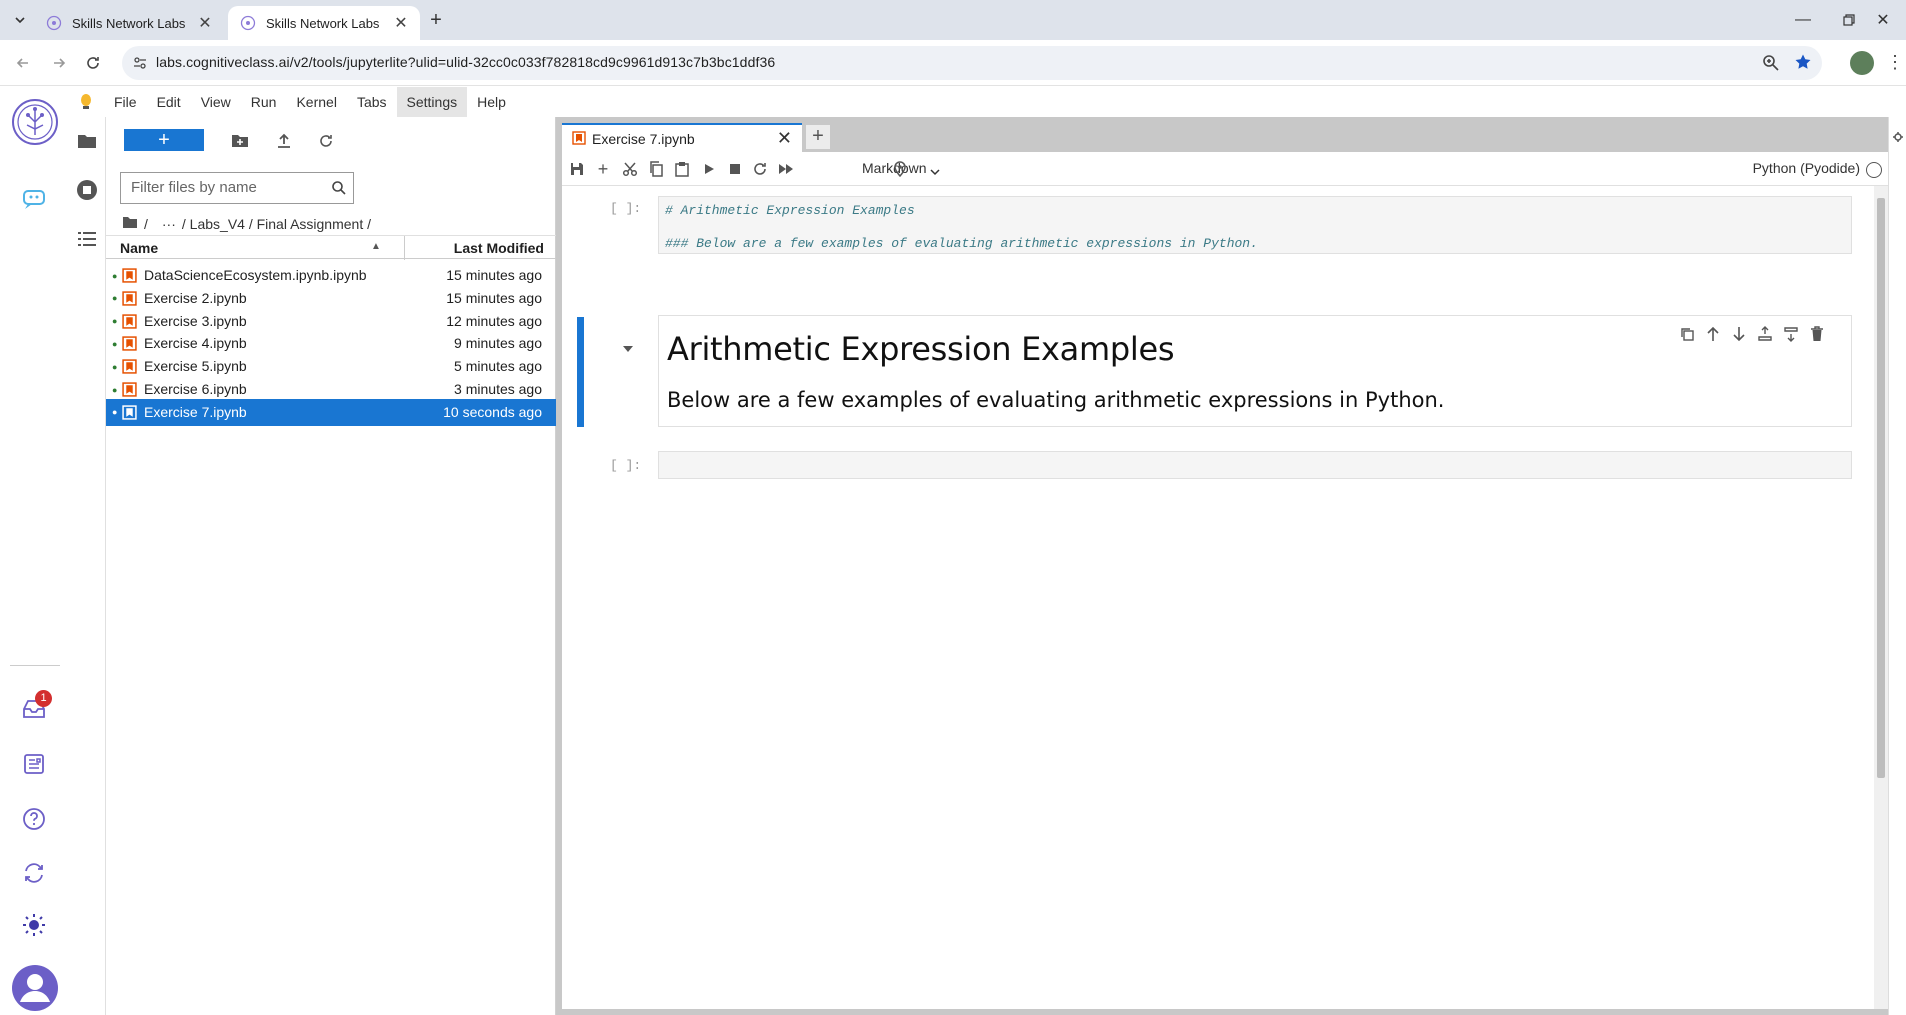  I want to click on cell-prompt: [ ]:, so click(626, 465).